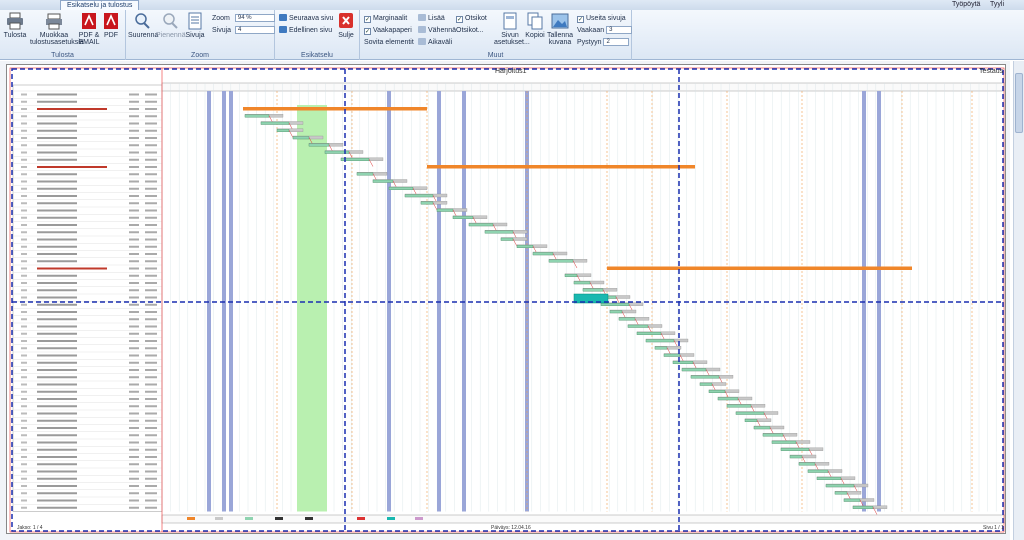  Describe the element at coordinates (367, 19) in the screenshot. I see `margins-check: ✓` at that location.